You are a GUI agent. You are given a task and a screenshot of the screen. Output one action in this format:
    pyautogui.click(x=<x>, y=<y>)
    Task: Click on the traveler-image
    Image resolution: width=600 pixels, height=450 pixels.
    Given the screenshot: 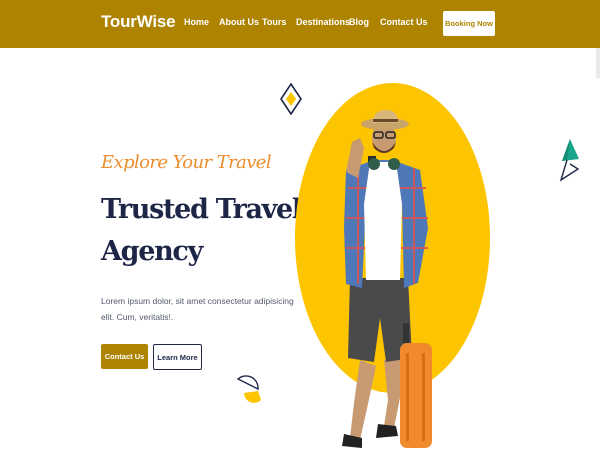 What is the action you would take?
    pyautogui.click(x=387, y=279)
    